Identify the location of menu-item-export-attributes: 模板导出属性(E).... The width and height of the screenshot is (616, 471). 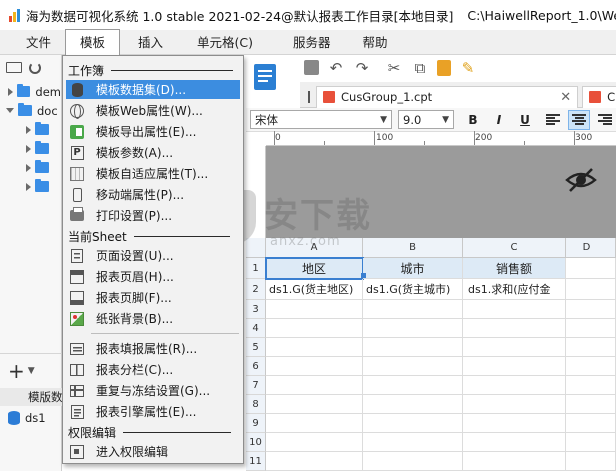
(153, 131).